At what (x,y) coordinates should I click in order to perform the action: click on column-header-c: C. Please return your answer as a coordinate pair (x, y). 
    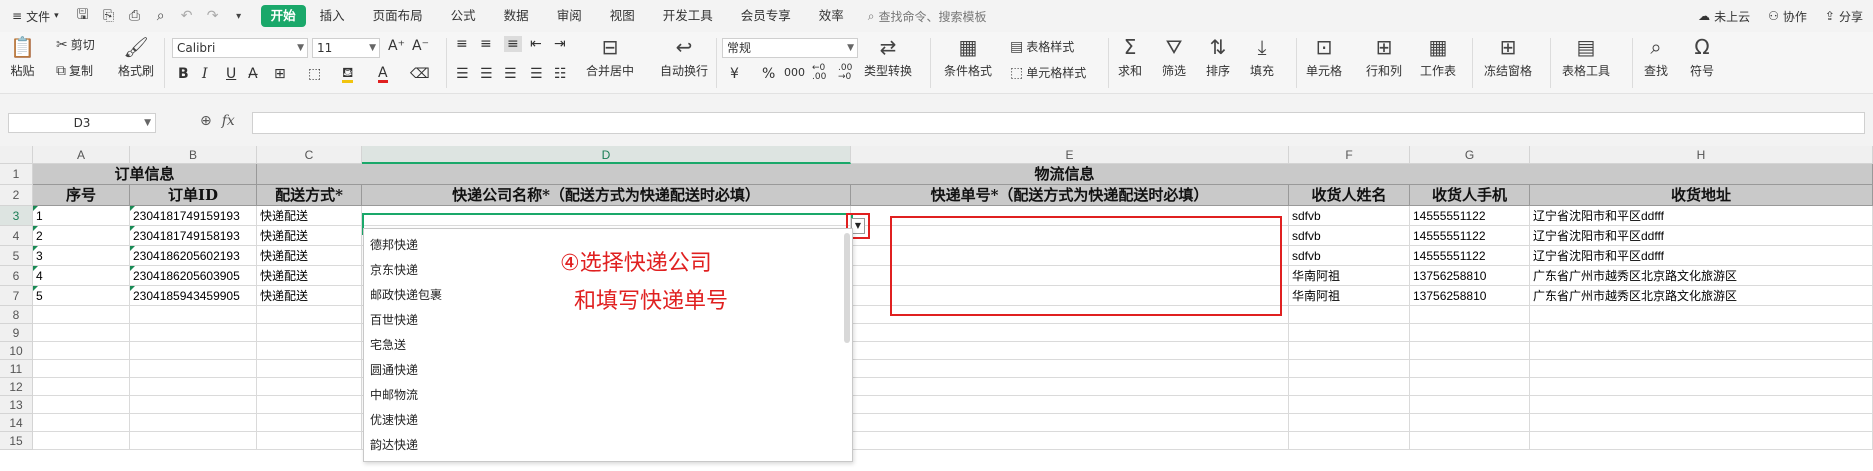
    Looking at the image, I should click on (309, 155).